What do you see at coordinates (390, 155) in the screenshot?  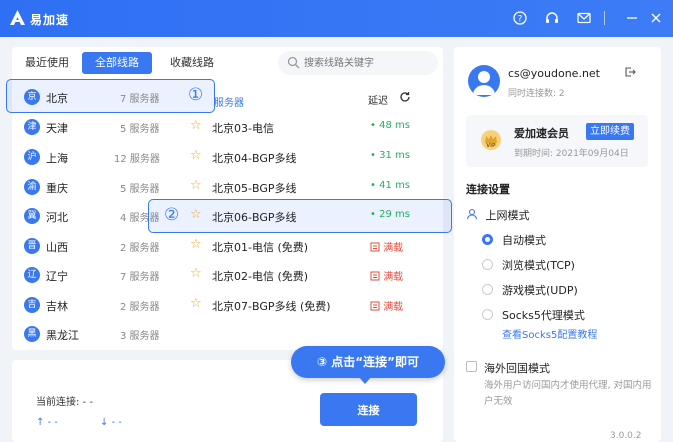 I see `latency-value: • 31 ms` at bounding box center [390, 155].